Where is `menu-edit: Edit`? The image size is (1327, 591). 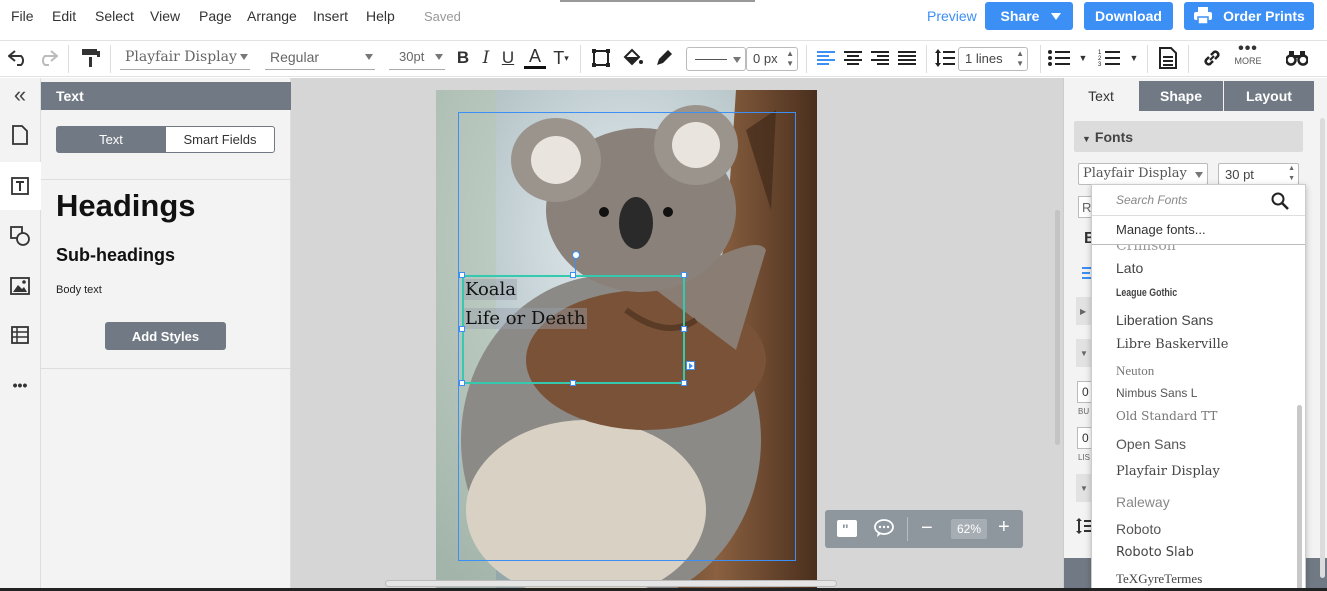 menu-edit: Edit is located at coordinates (64, 16).